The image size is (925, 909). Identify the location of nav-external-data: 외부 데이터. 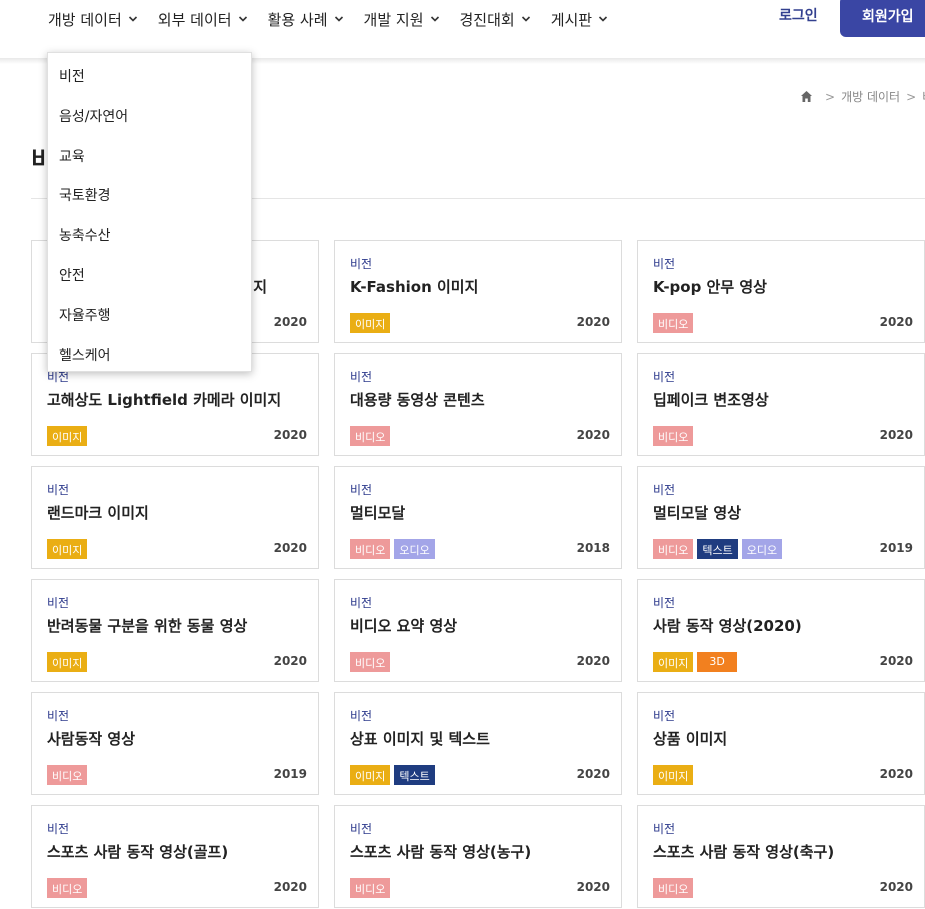
(203, 19).